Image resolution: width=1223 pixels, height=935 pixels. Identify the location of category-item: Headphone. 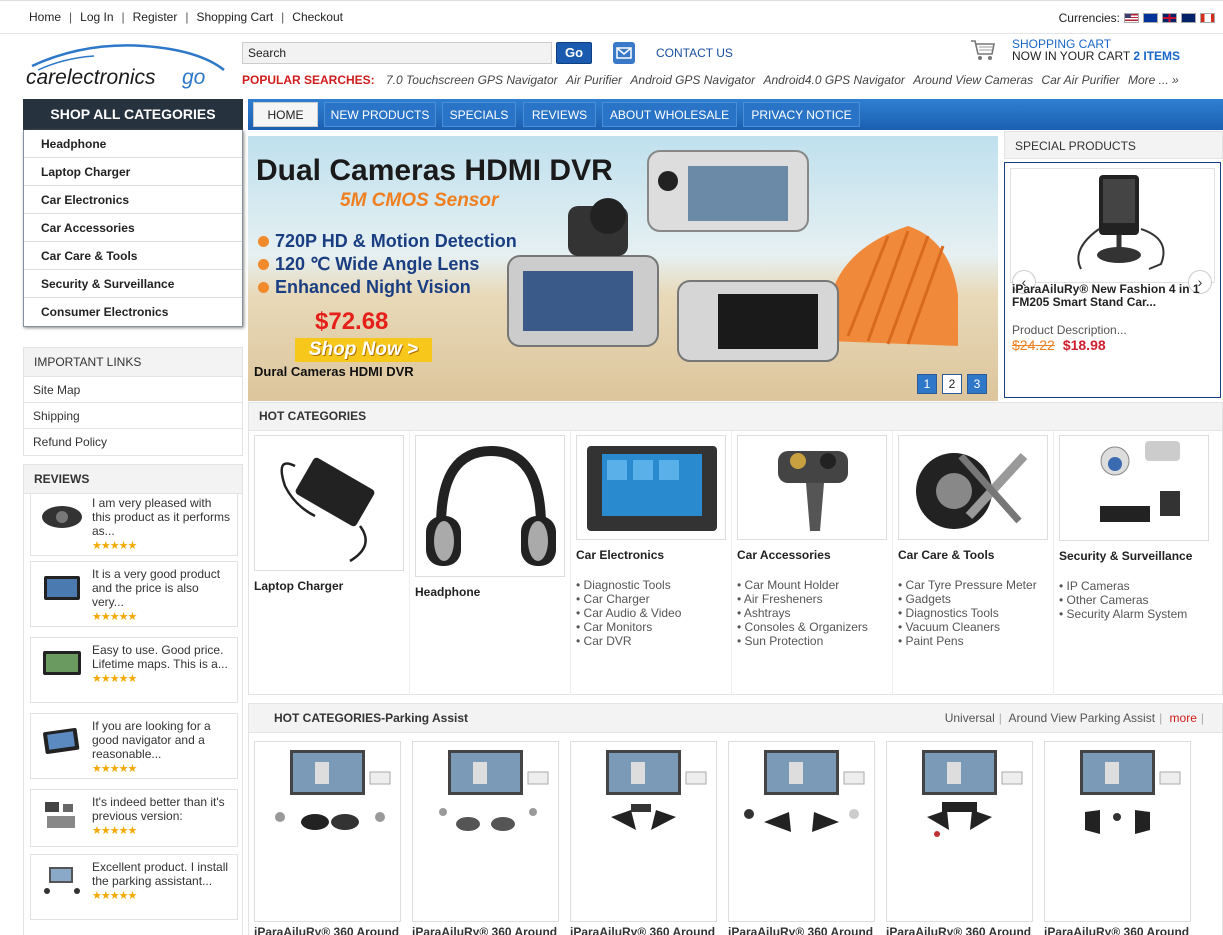
(133, 144).